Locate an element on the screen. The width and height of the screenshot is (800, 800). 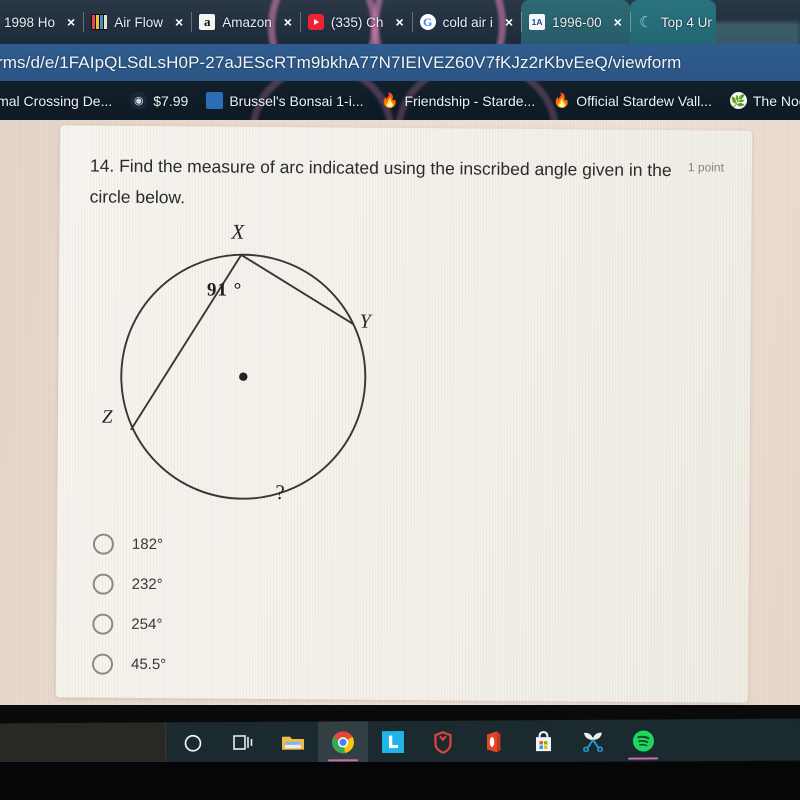
tab-google-search: G cold air i × is located at coordinates (466, 22).